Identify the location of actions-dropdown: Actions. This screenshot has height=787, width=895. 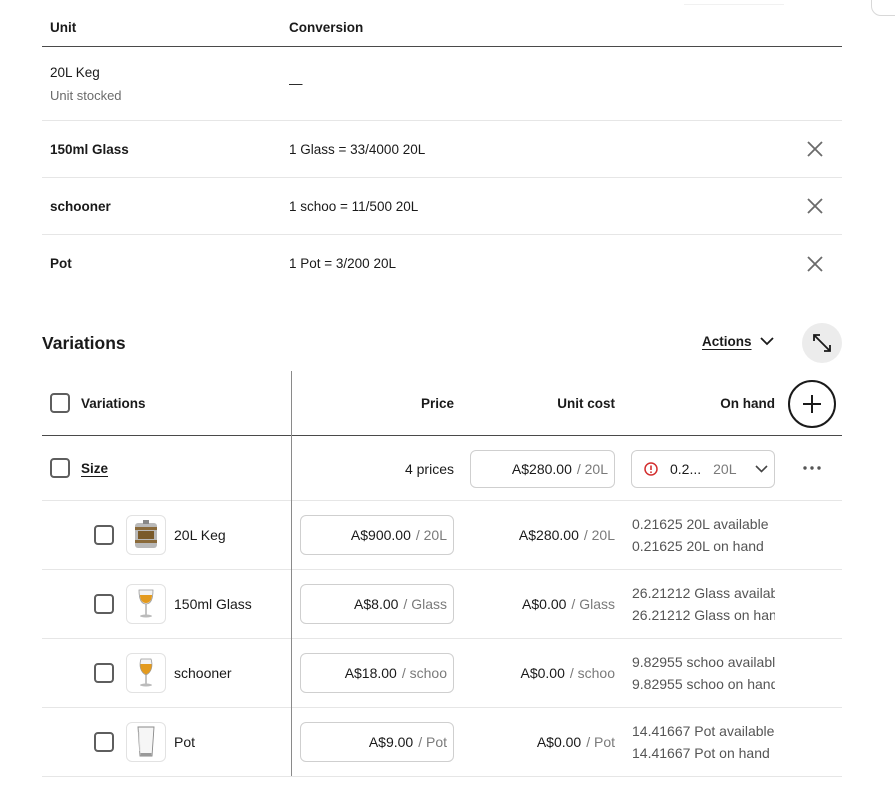
(738, 341).